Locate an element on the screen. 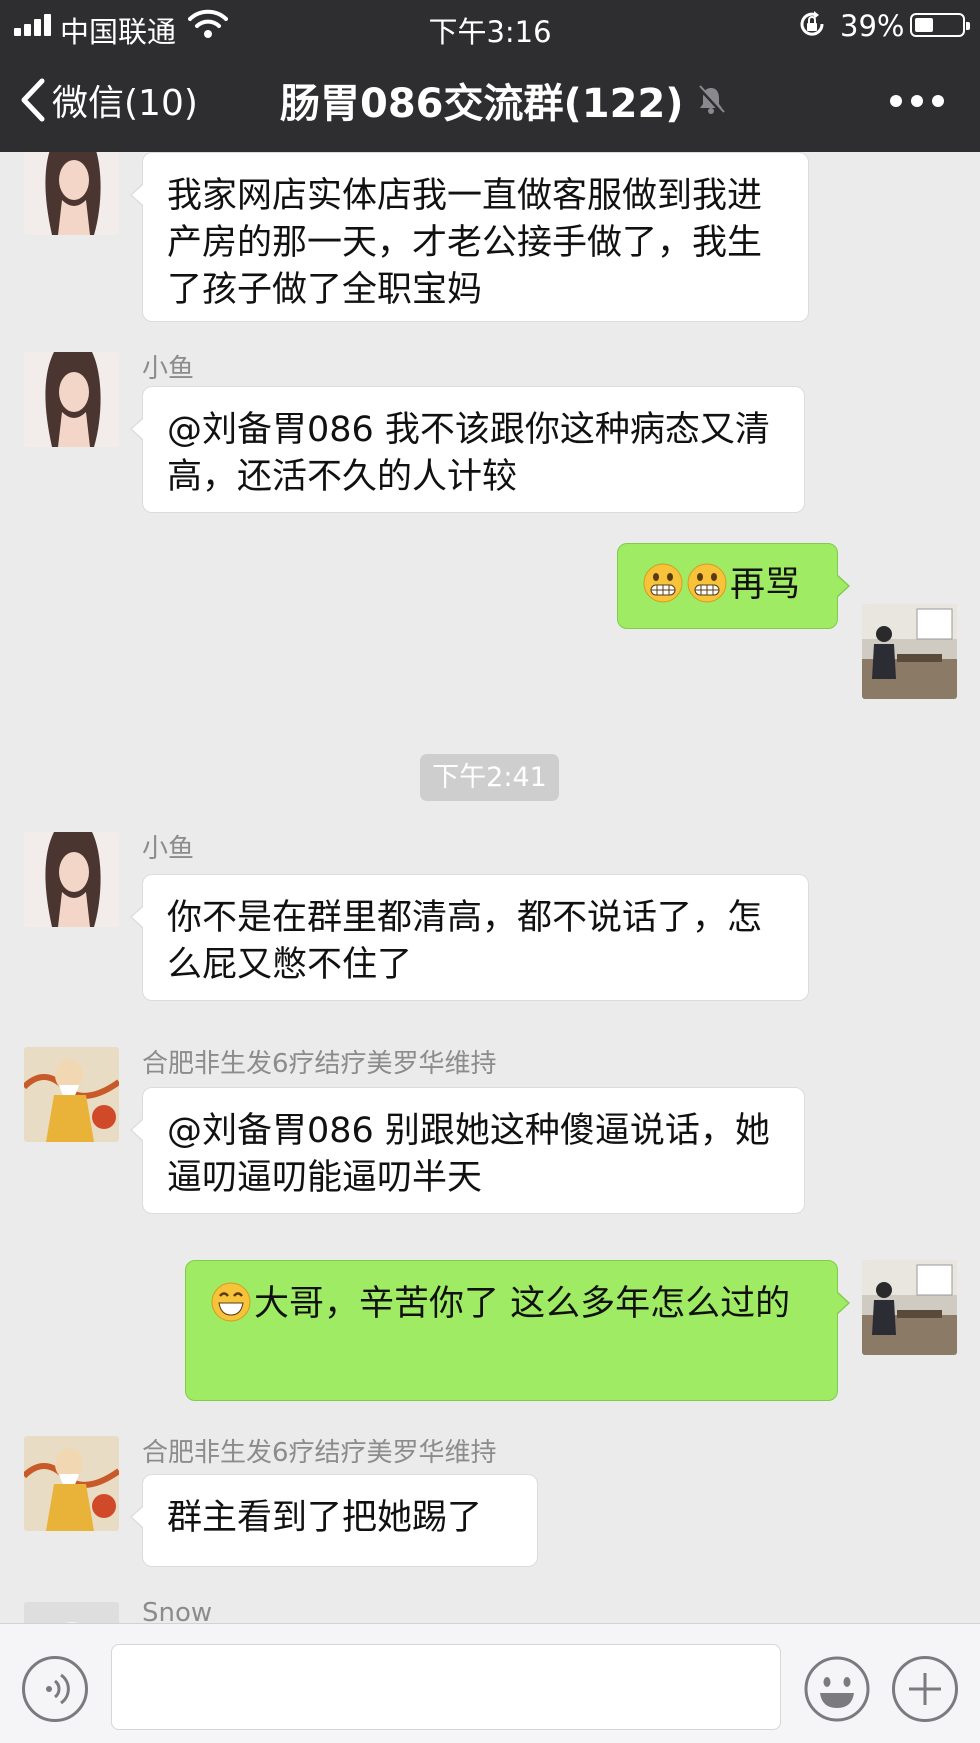 This screenshot has width=980, height=1743. battery-percent: 39% is located at coordinates (872, 26).